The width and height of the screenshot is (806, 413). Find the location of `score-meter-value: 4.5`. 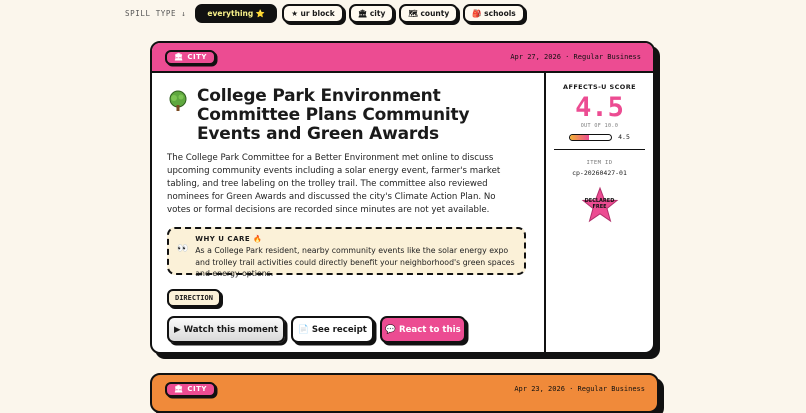

score-meter-value: 4.5 is located at coordinates (624, 137).